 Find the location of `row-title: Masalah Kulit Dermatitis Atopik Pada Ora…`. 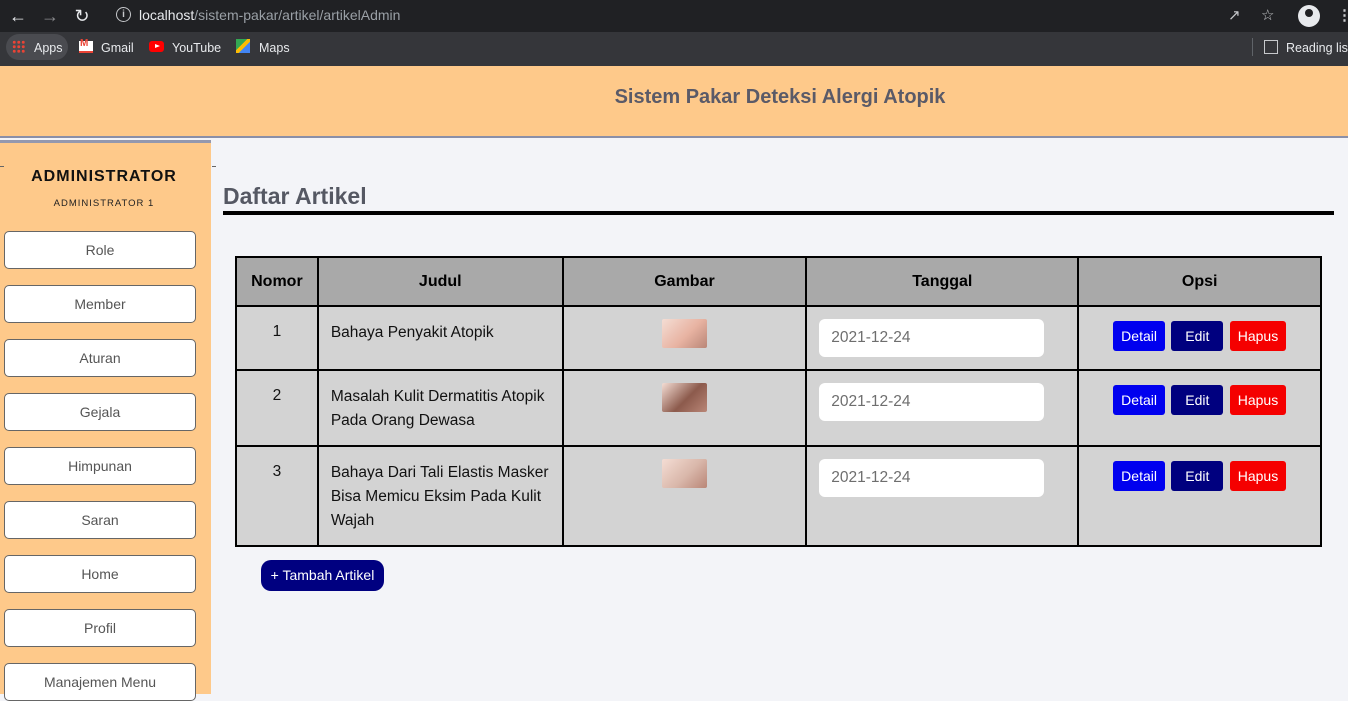

row-title: Masalah Kulit Dermatitis Atopik Pada Ora… is located at coordinates (440, 408).